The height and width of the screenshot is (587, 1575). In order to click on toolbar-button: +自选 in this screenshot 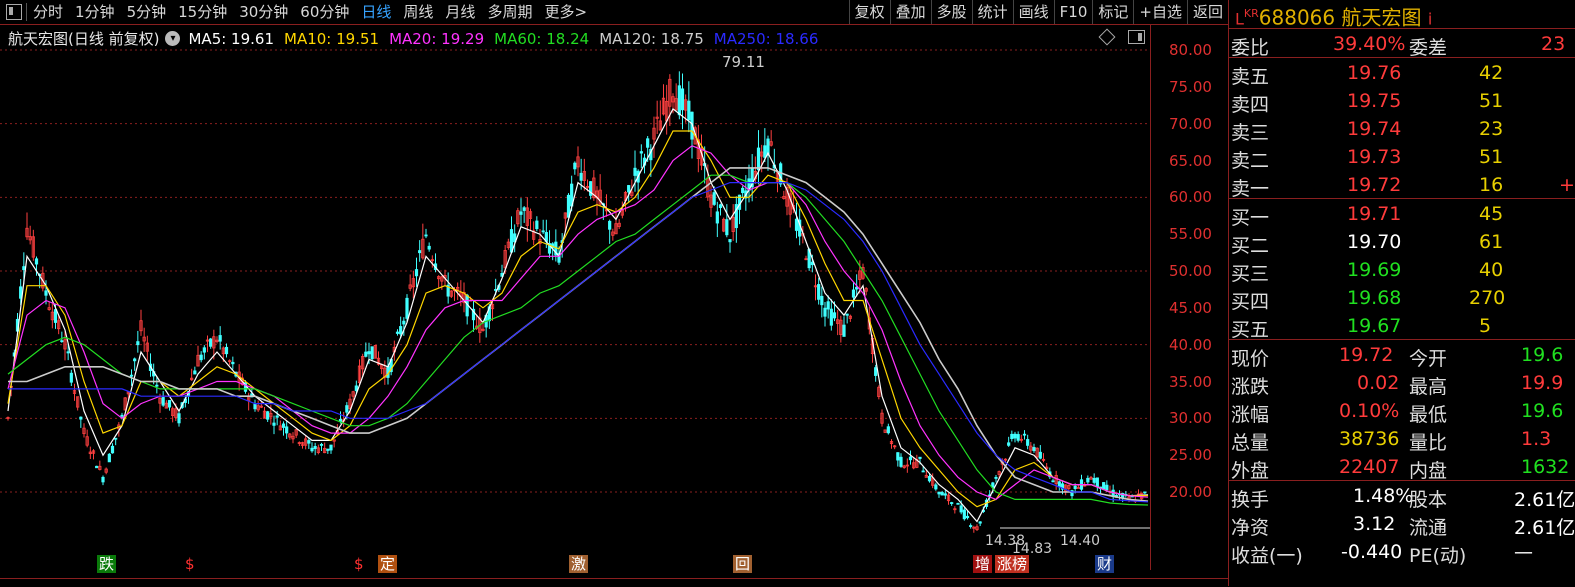, I will do `click(1160, 12)`.